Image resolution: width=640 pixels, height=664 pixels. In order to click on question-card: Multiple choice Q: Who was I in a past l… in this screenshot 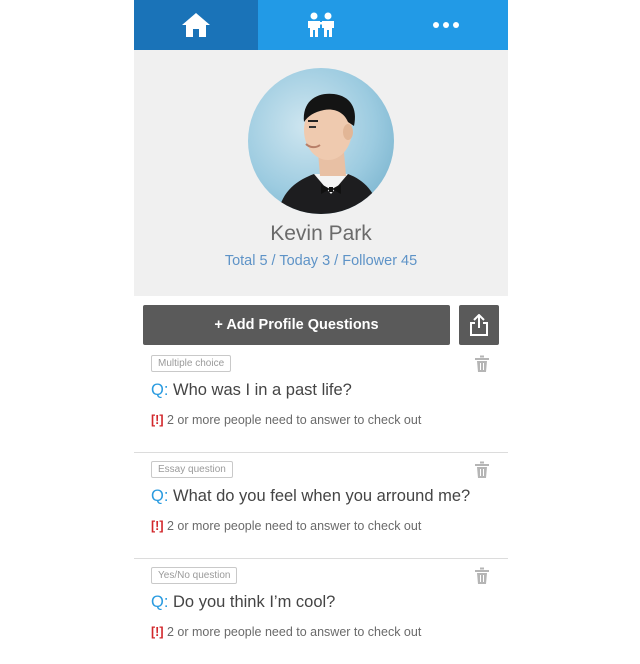, I will do `click(321, 400)`.